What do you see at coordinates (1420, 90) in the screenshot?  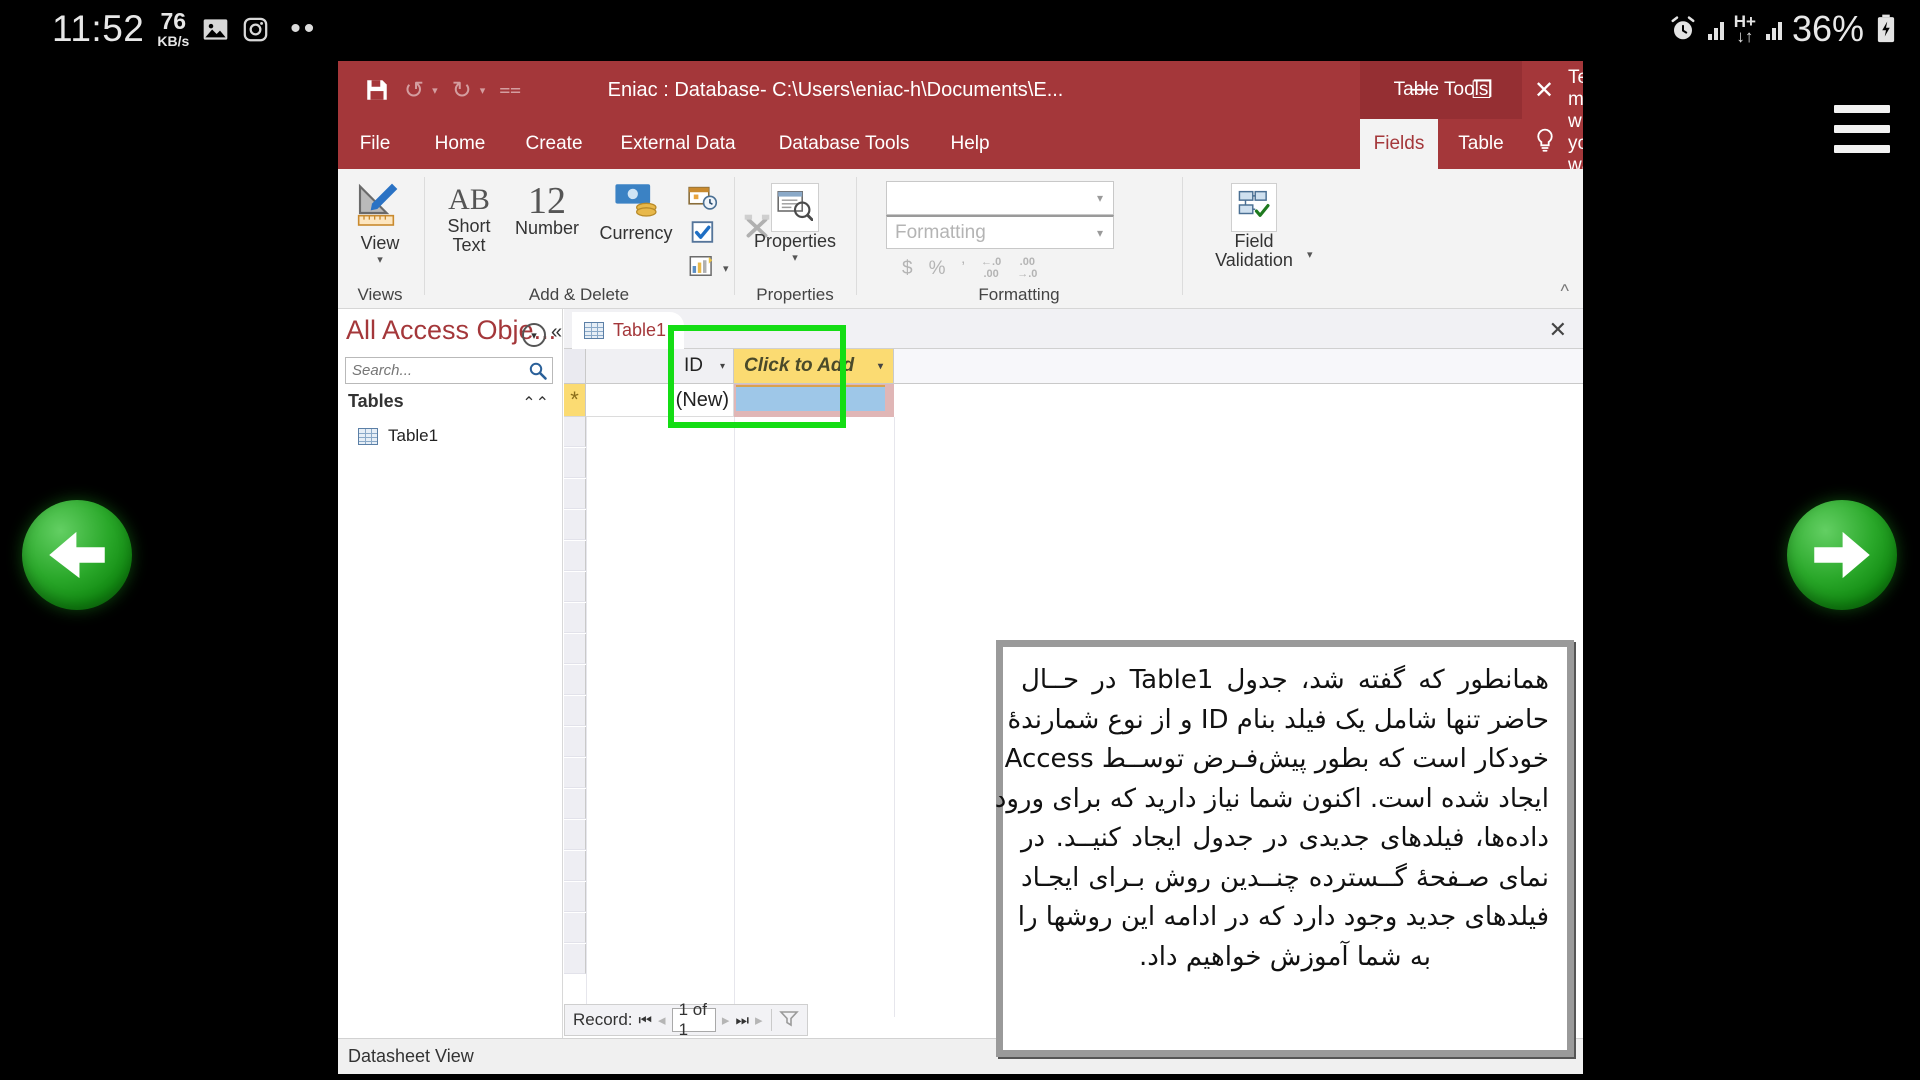 I see `minimize-button: ─` at bounding box center [1420, 90].